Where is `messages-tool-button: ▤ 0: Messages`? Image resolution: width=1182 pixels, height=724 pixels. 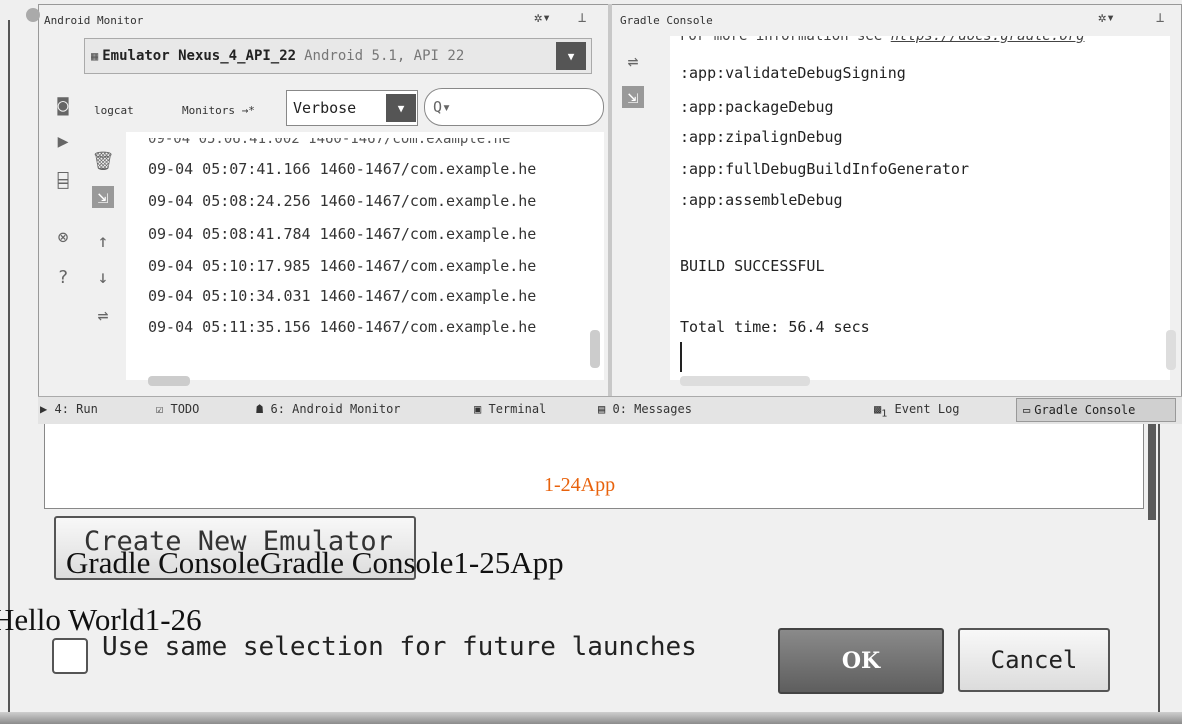
messages-tool-button: ▤ 0: Messages is located at coordinates (645, 409).